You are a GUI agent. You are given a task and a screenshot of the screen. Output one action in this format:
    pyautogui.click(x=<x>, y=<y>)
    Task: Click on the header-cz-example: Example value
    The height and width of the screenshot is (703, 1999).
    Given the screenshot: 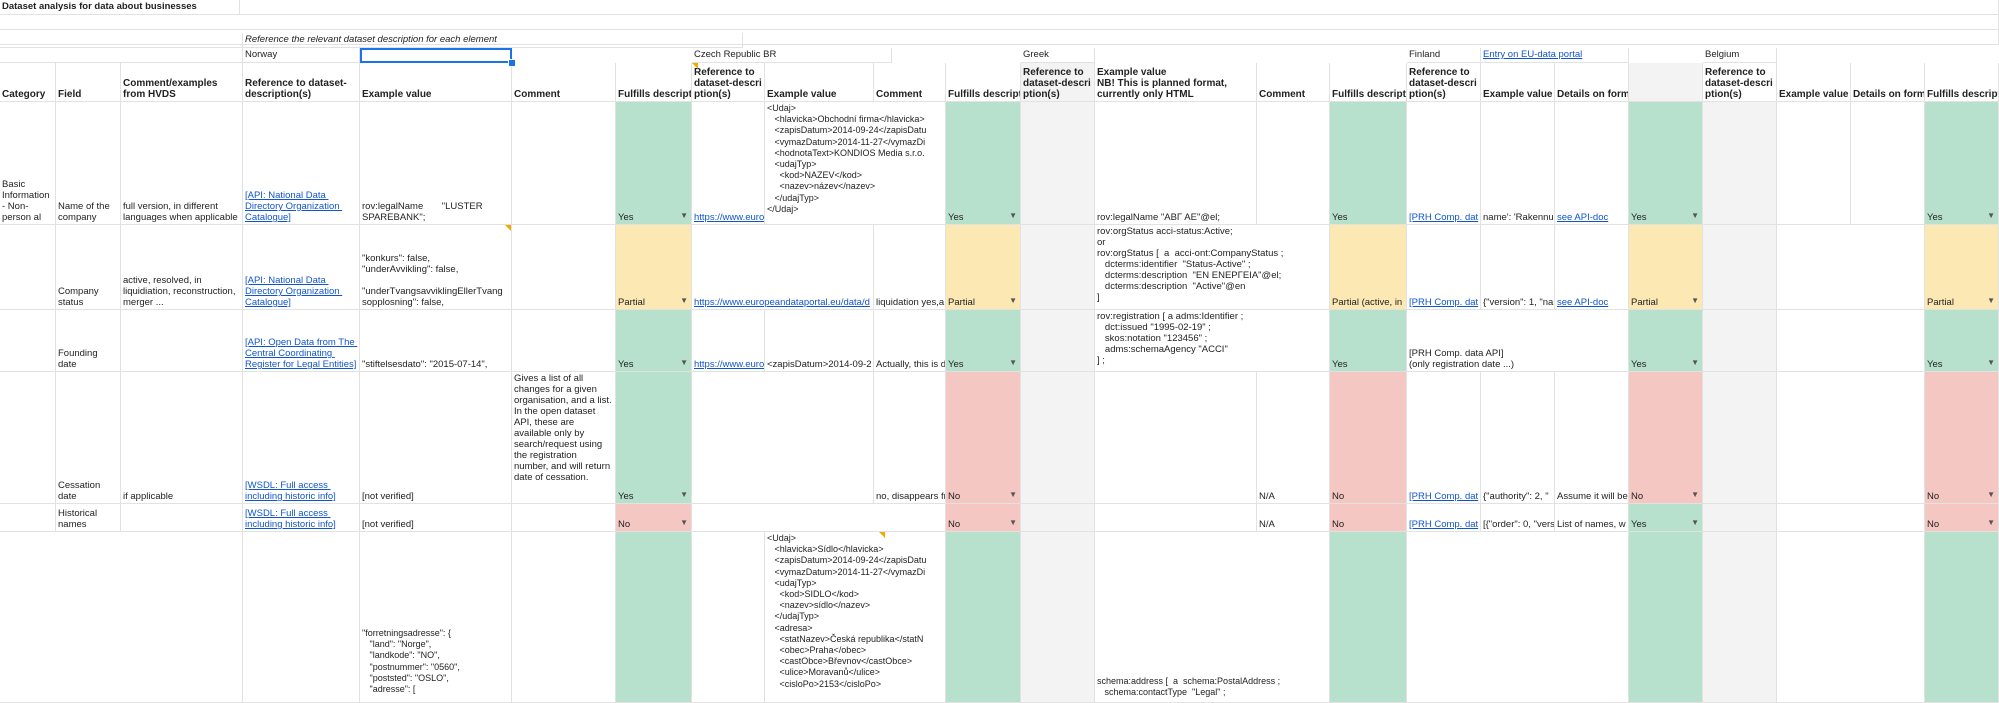 What is the action you would take?
    pyautogui.click(x=819, y=82)
    